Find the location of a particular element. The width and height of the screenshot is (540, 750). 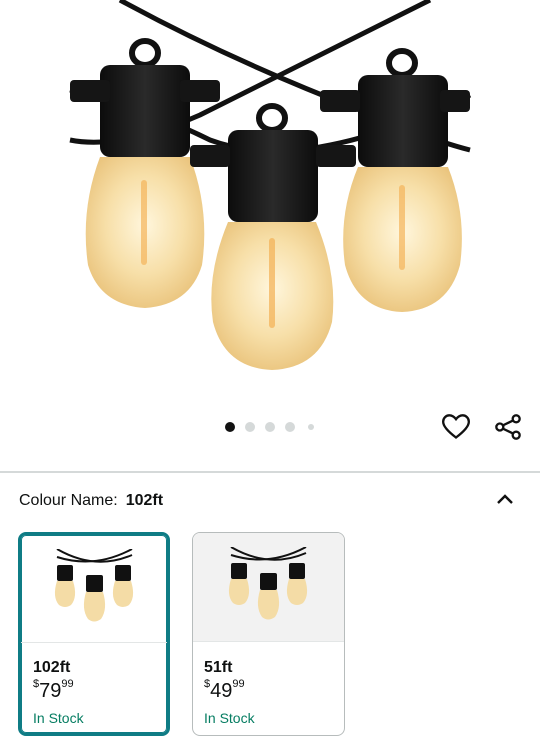

share-button is located at coordinates (508, 427).